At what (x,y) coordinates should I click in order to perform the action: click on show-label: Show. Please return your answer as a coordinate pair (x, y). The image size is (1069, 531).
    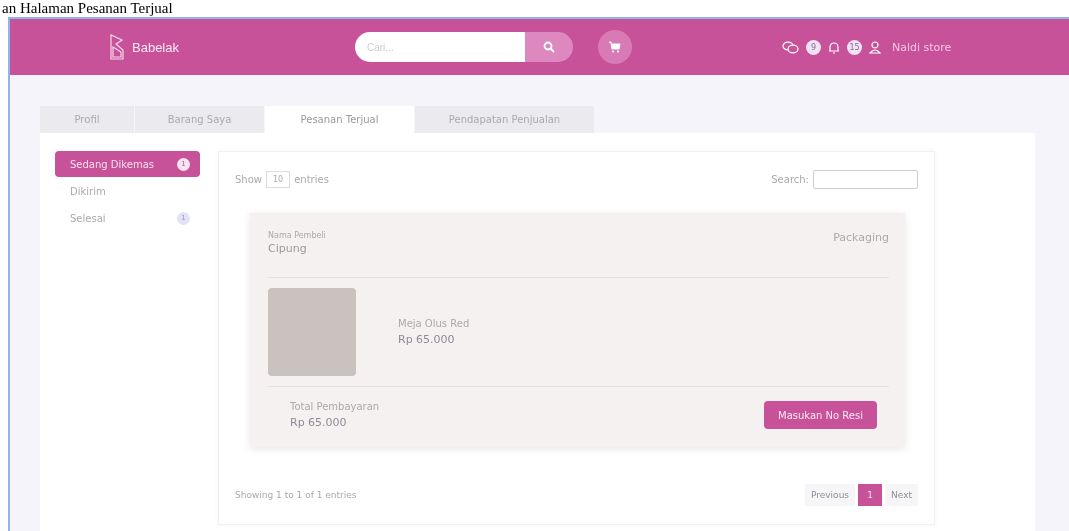
    Looking at the image, I should click on (248, 179).